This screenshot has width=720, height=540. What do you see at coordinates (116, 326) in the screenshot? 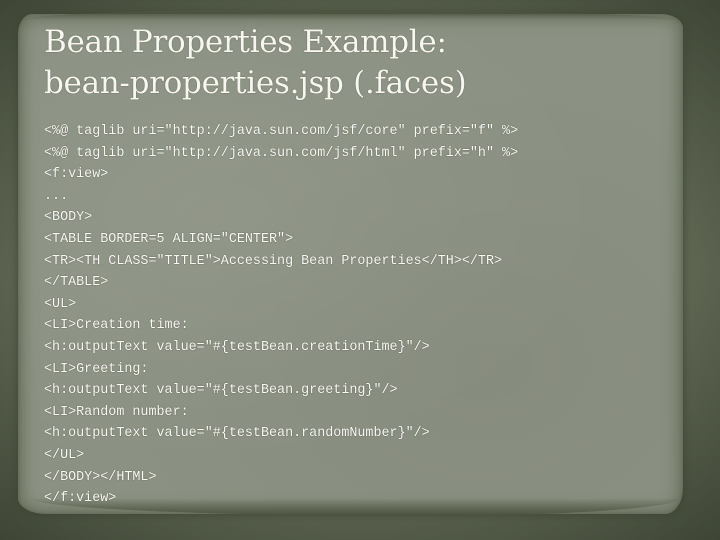
I see `code-line: <LI>Creation time:` at bounding box center [116, 326].